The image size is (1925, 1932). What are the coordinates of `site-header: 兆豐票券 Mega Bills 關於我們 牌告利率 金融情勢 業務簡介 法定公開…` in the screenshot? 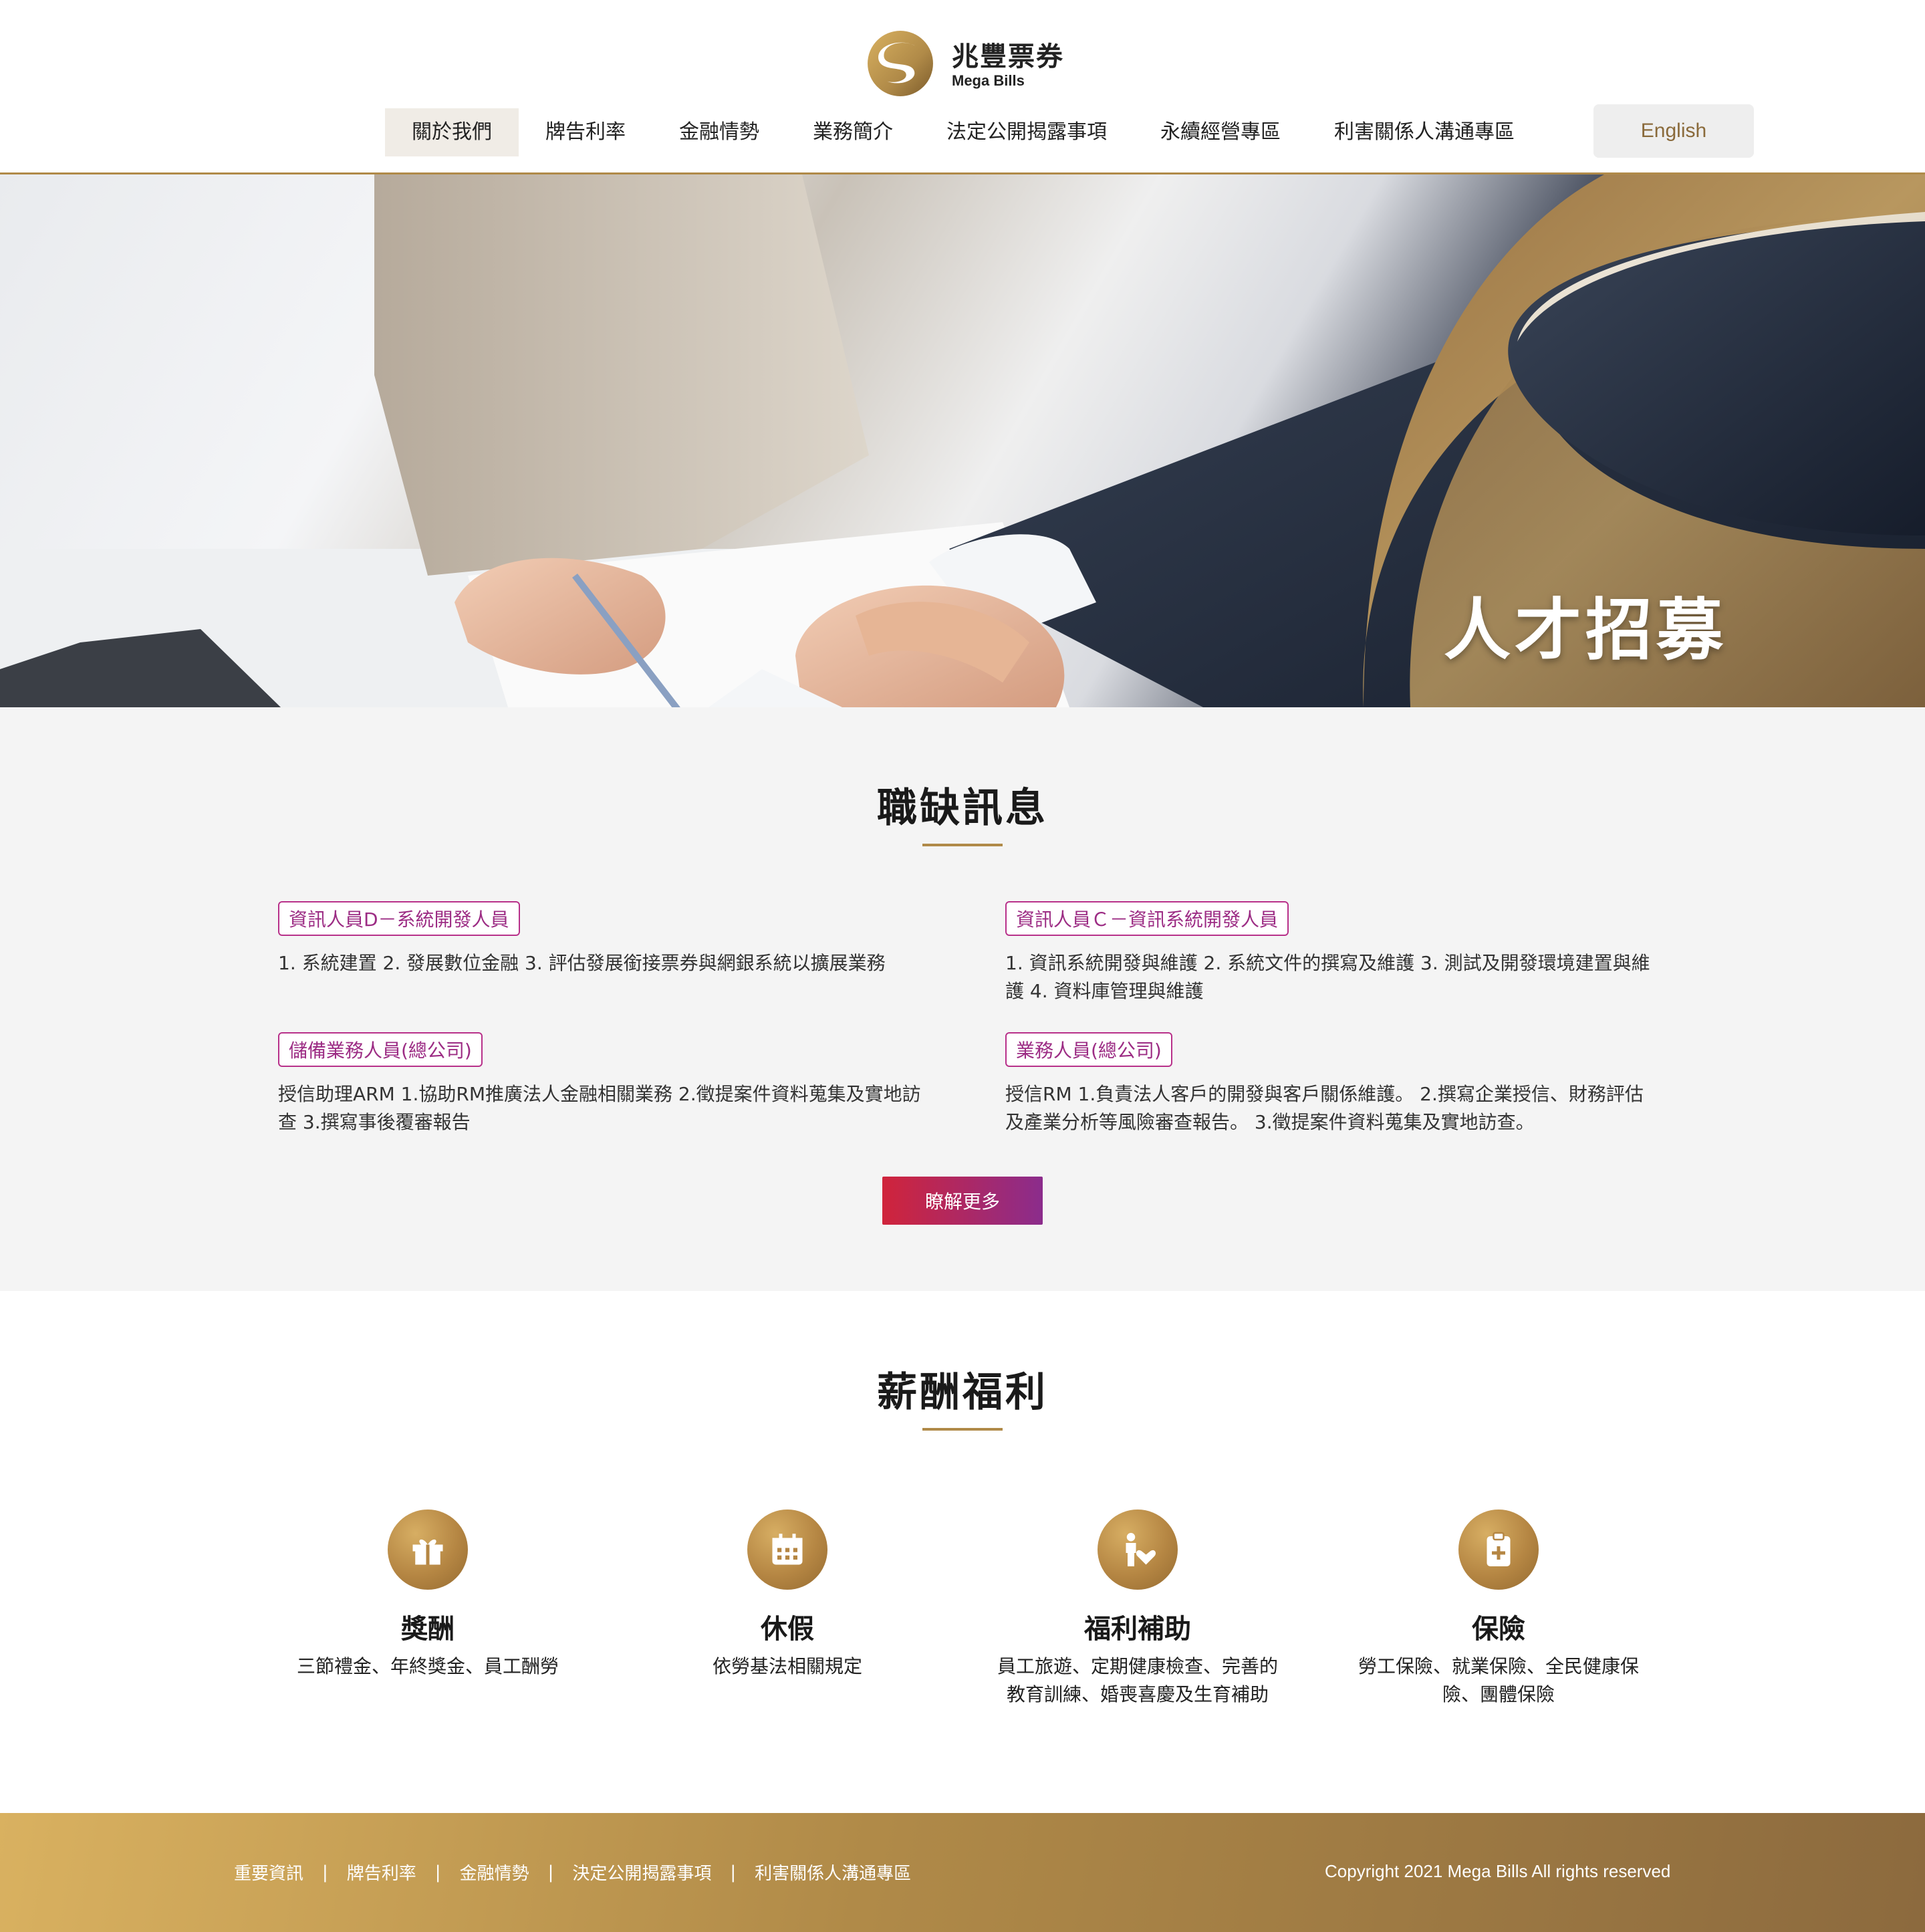 It's located at (962, 87).